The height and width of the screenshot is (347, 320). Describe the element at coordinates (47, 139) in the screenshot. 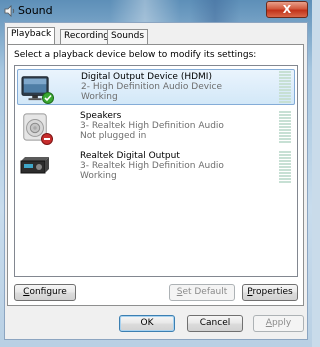

I see `unplugged-badge` at that location.